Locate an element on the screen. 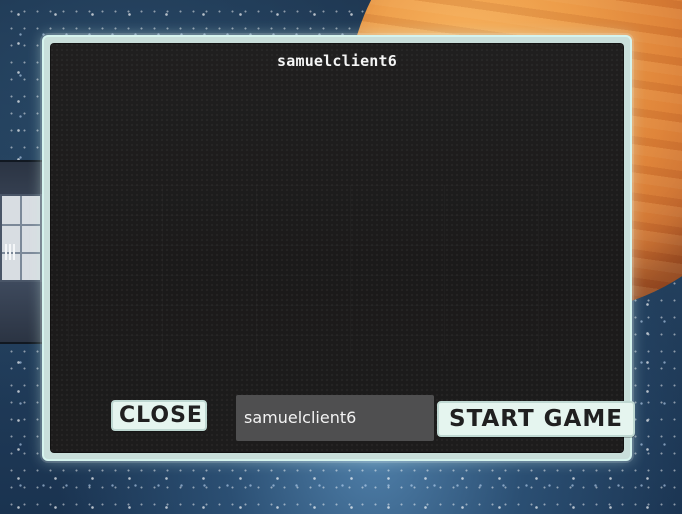 The height and width of the screenshot is (514, 682). ship-marking-icon is located at coordinates (11, 252).